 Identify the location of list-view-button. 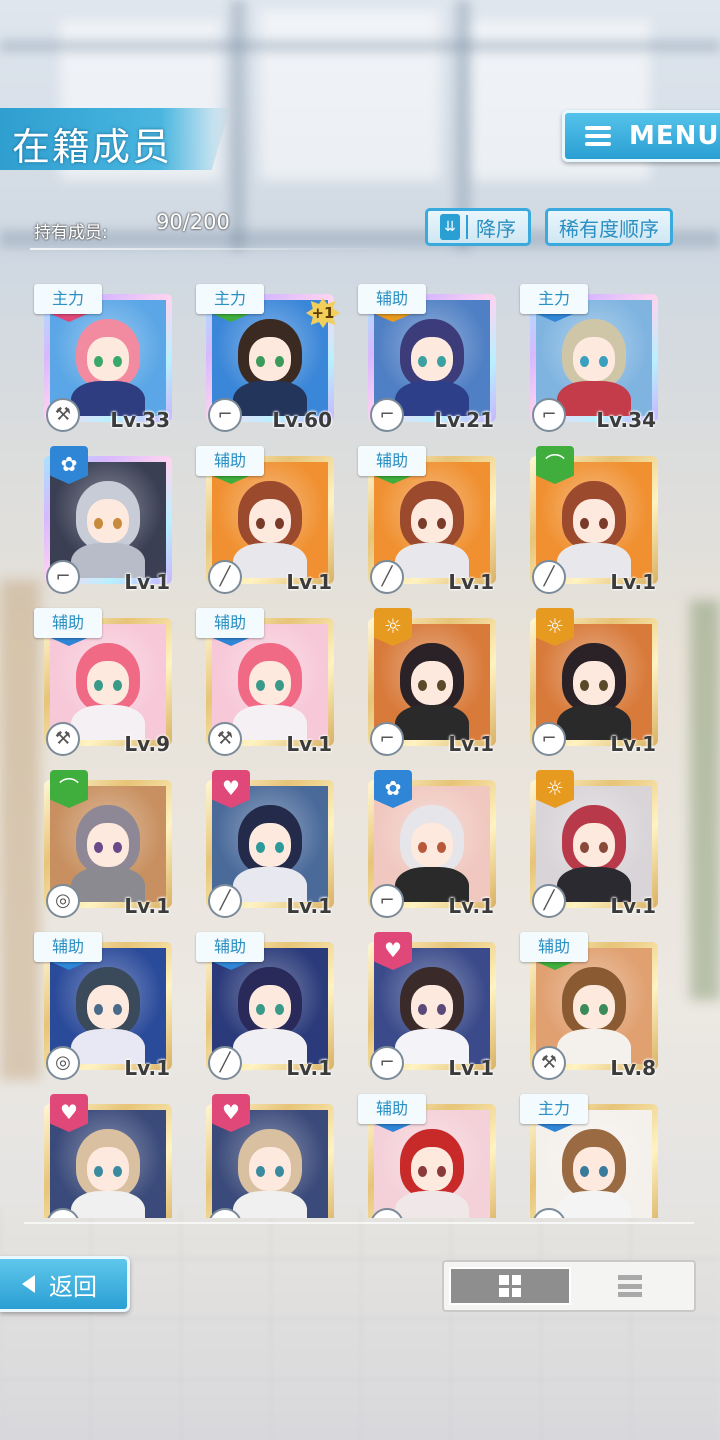
(630, 1286).